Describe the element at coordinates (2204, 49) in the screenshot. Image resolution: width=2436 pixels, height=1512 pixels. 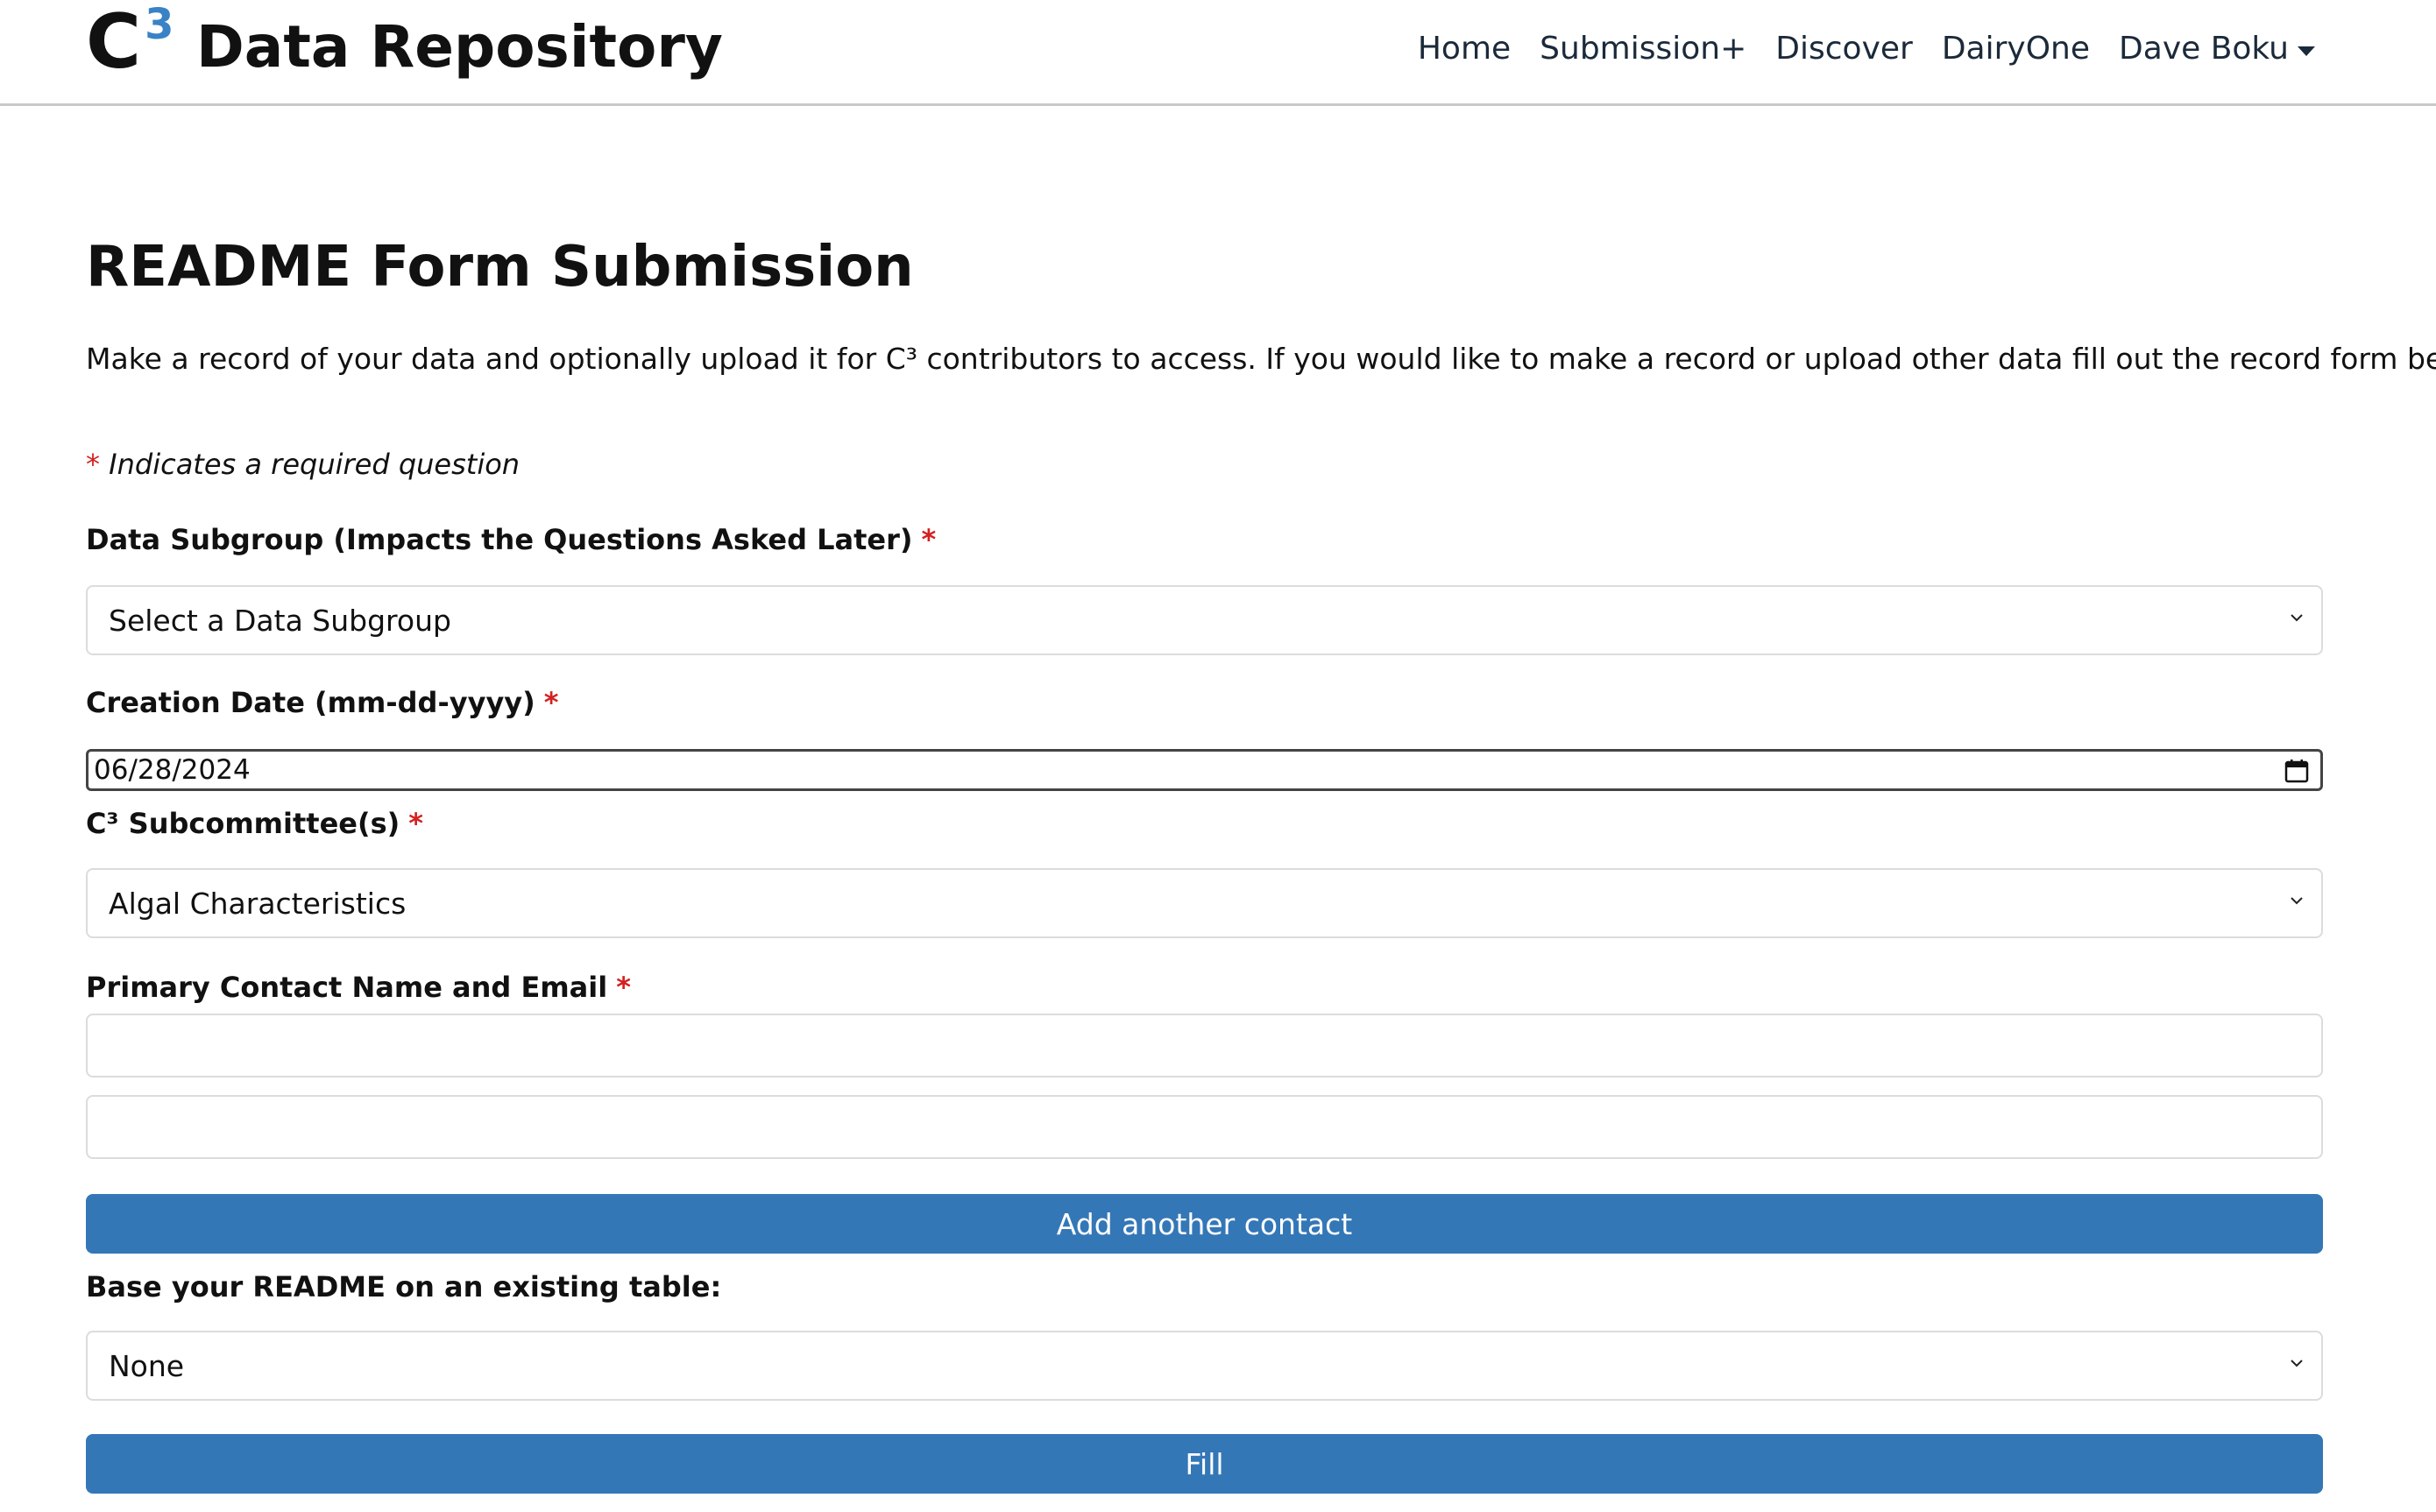
I see `user-name: Dave Boku` at that location.